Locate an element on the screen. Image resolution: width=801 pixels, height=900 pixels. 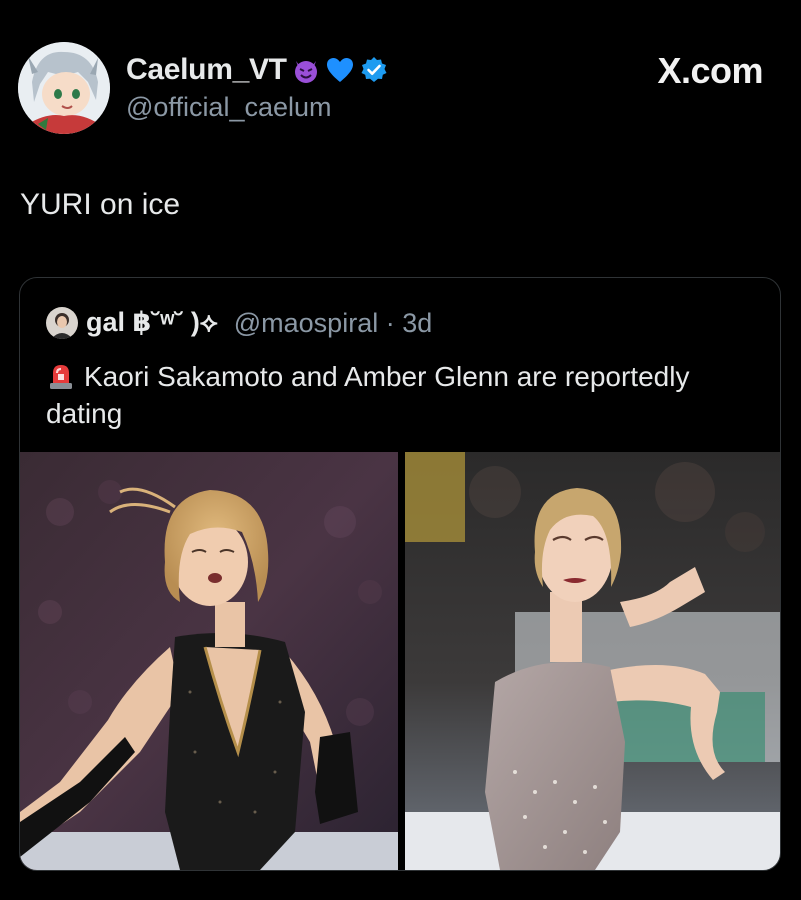
author-name-row: Caelum_VT is located at coordinates (257, 70).